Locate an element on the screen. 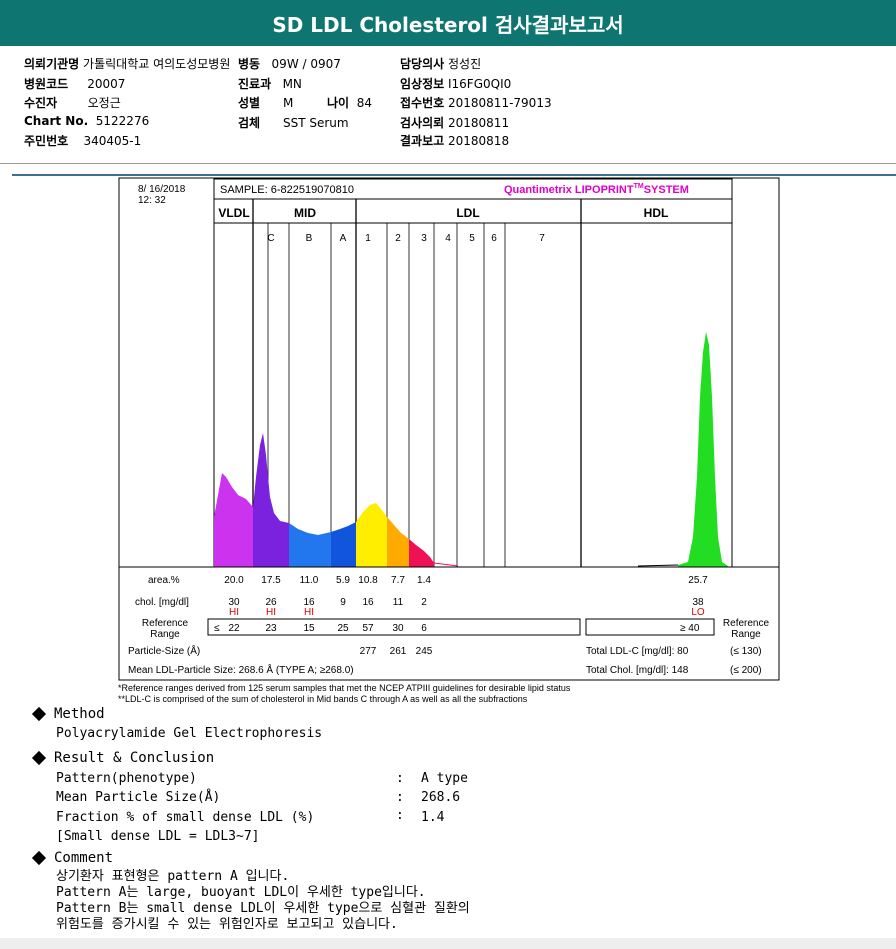  particle-value: 261 is located at coordinates (398, 651).